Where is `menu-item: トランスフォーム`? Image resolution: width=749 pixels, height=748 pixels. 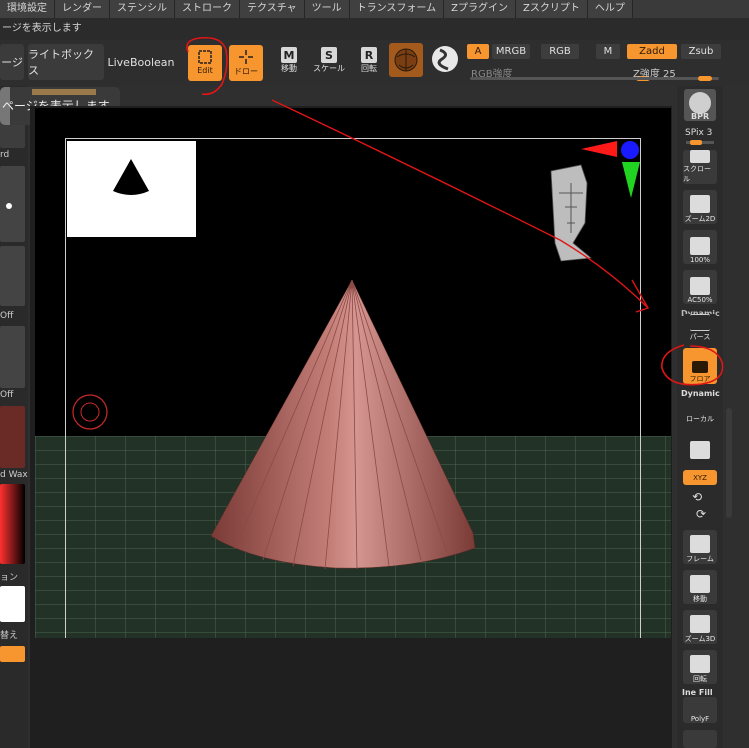 menu-item: トランスフォーム is located at coordinates (397, 9).